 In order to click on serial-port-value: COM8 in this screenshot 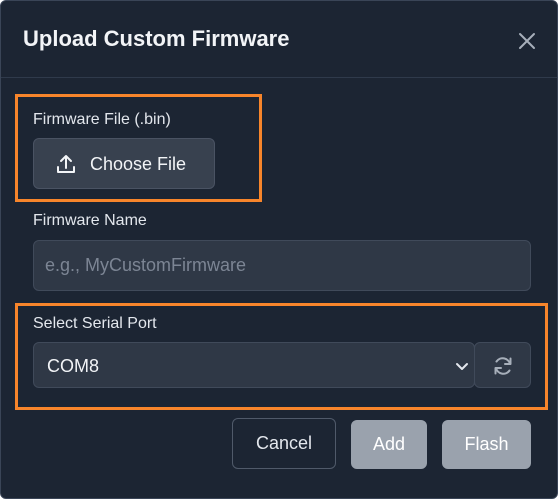, I will do `click(73, 366)`.